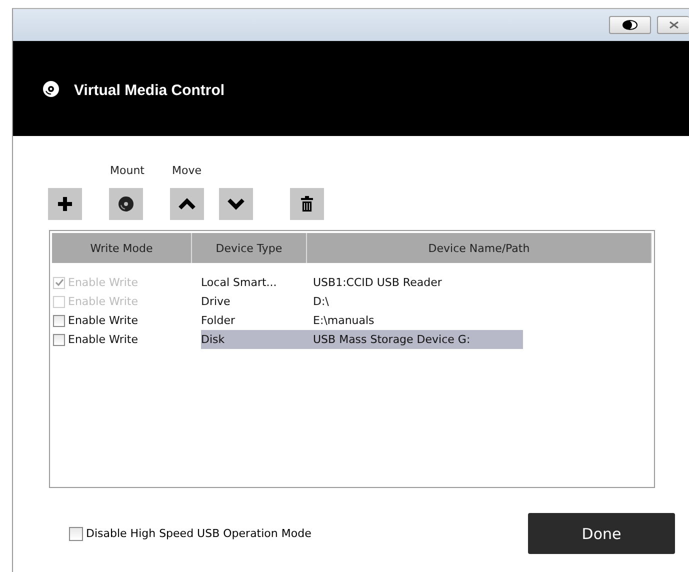 The height and width of the screenshot is (572, 689). I want to click on plus-icon, so click(65, 204).